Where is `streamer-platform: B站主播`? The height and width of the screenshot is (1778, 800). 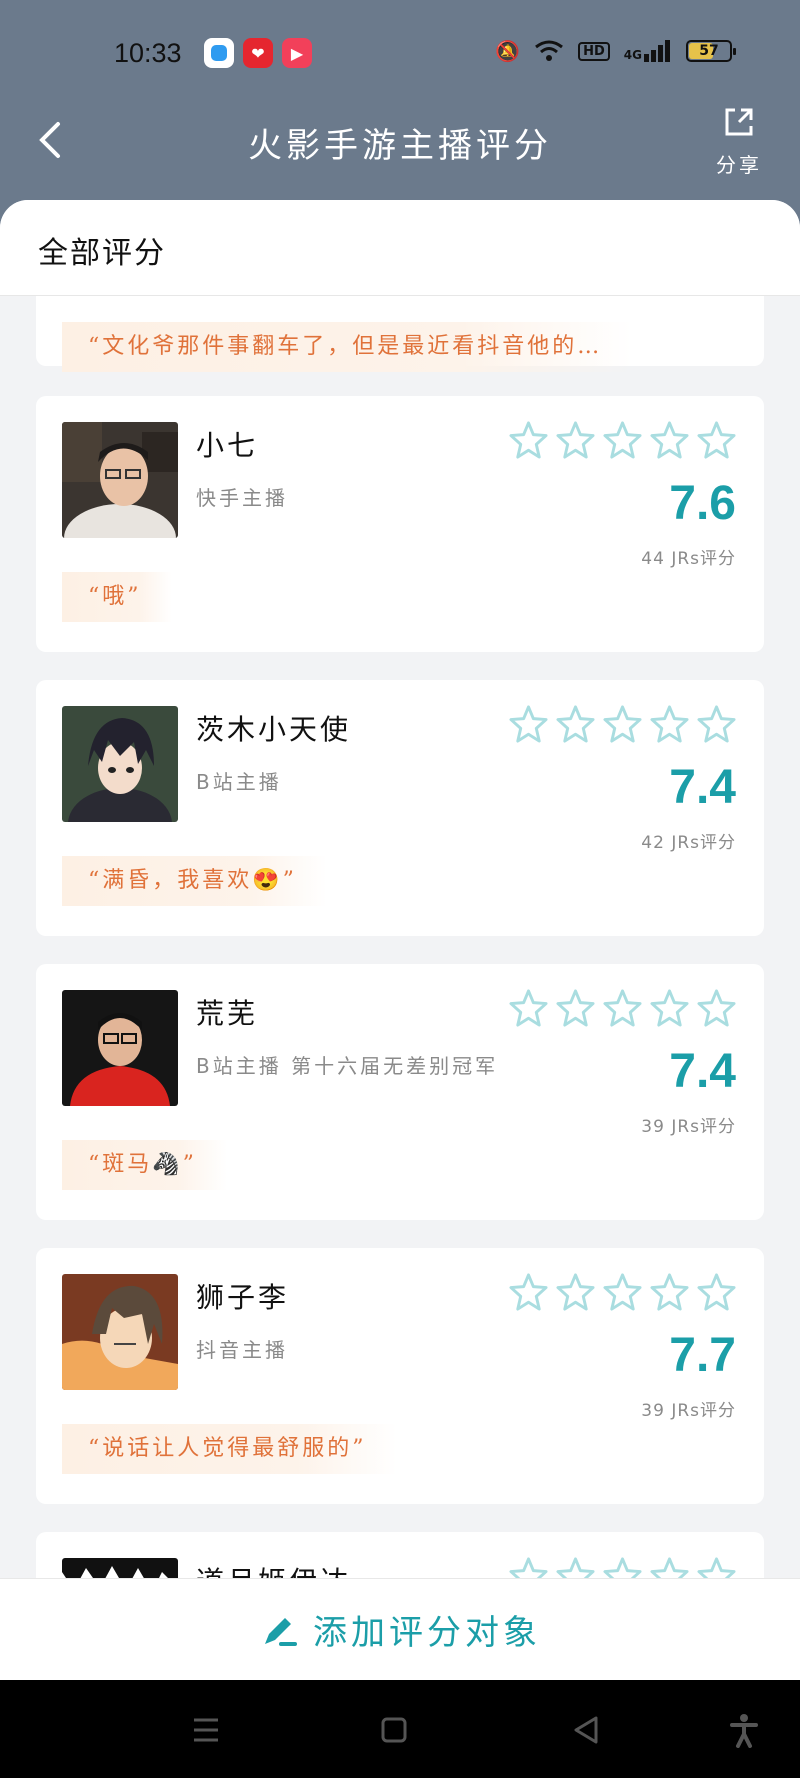 streamer-platform: B站主播 is located at coordinates (239, 782).